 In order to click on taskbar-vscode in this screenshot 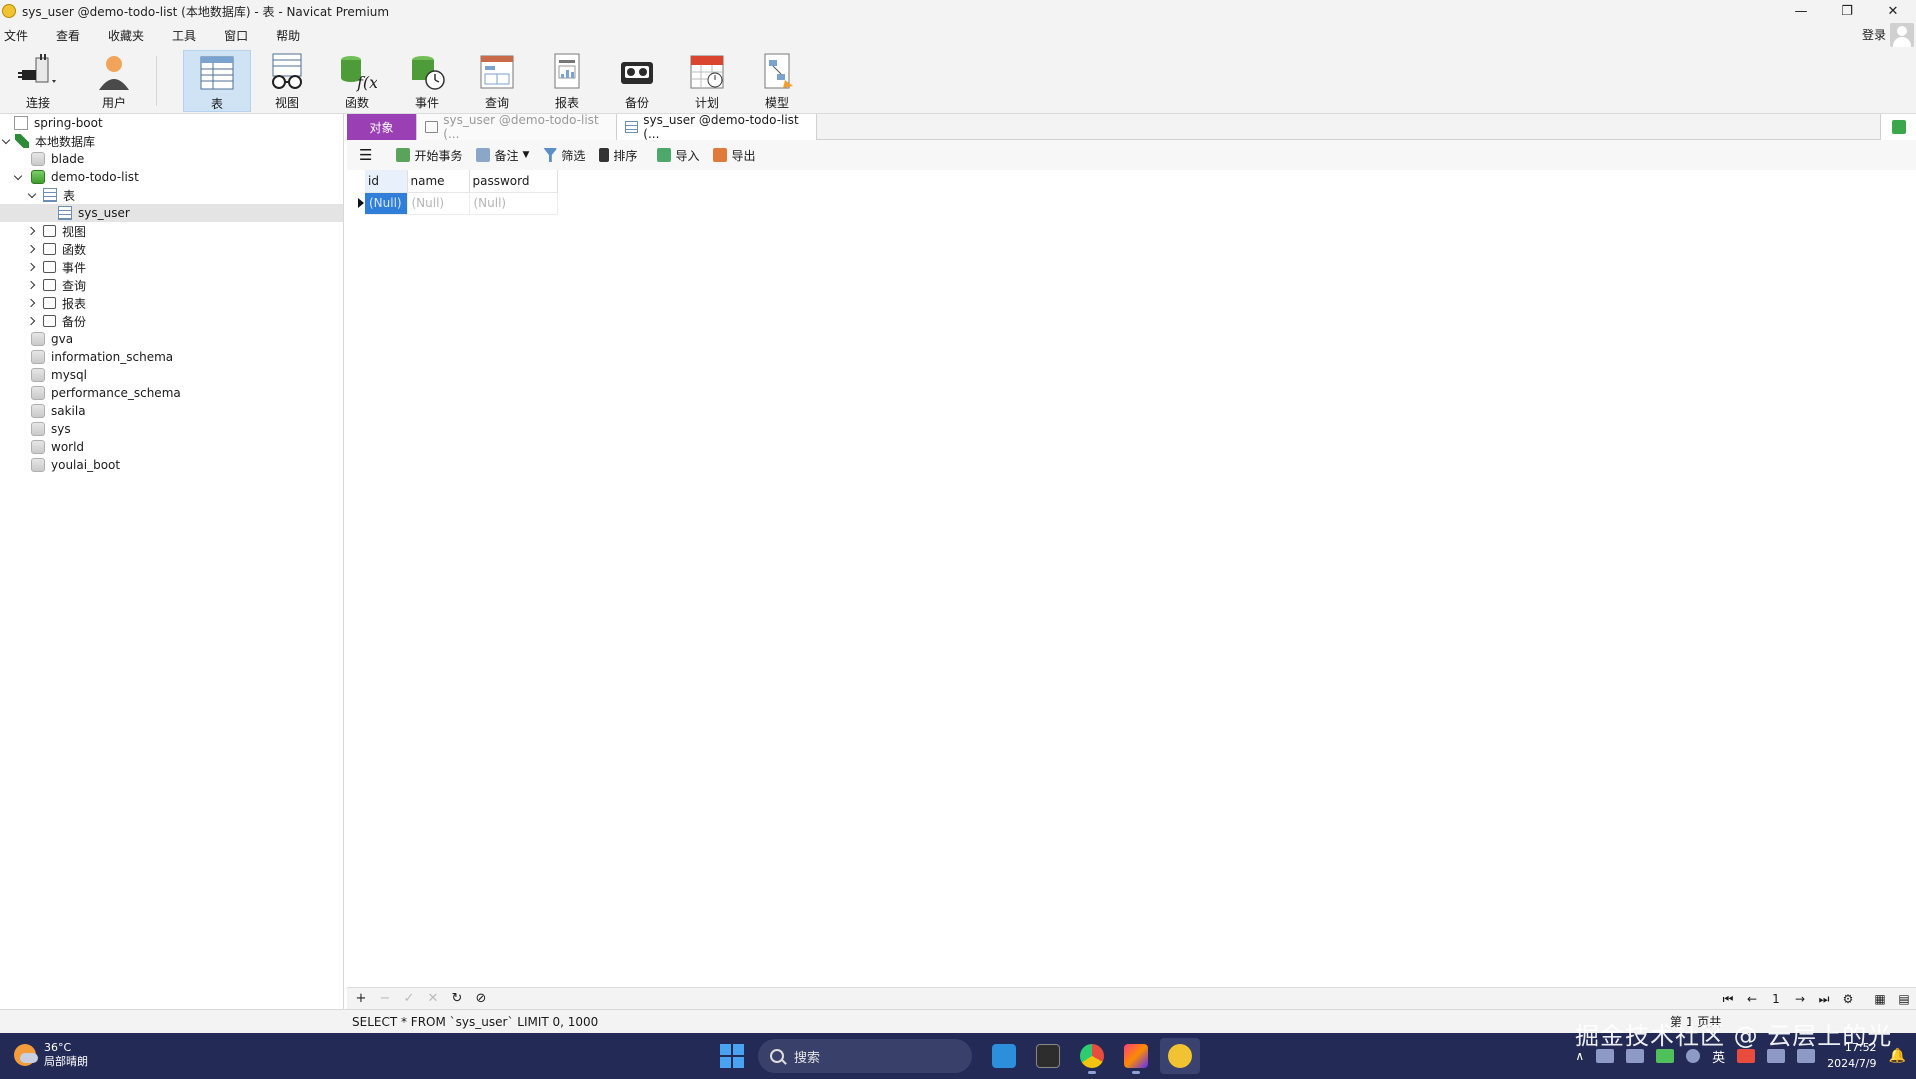, I will do `click(1004, 1056)`.